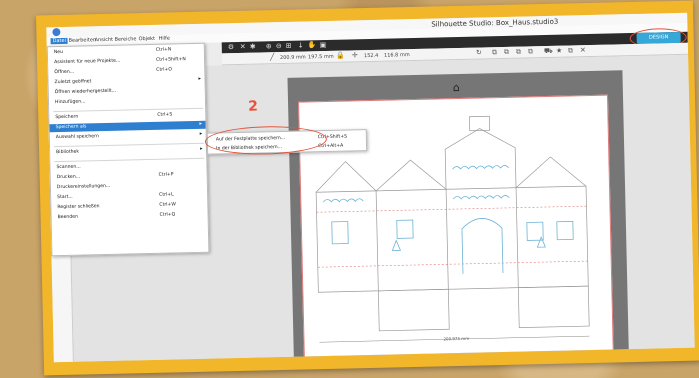 The width and height of the screenshot is (699, 378). I want to click on file-menu-item-shortcut: Ctrl+P, so click(166, 175).